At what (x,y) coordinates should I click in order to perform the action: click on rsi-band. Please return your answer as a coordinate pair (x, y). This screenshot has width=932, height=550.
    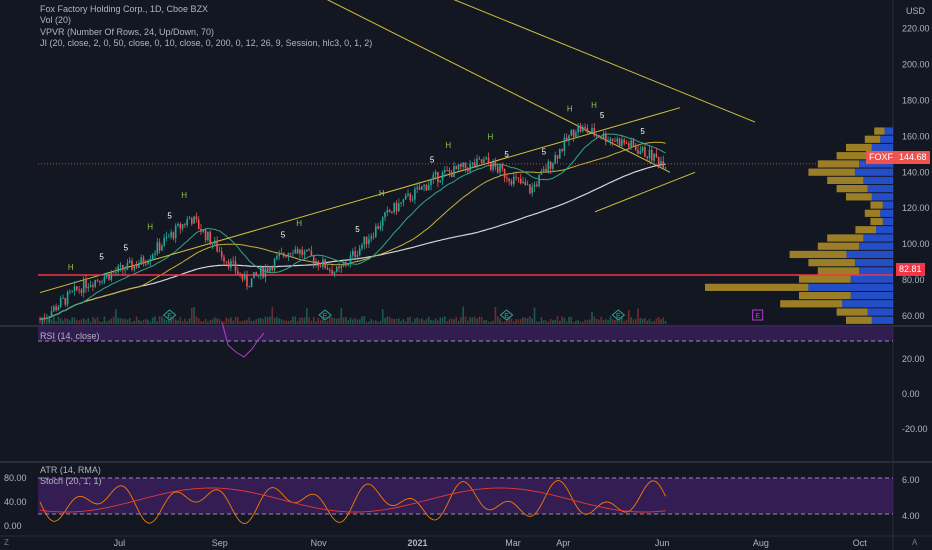
    Looking at the image, I should click on (465, 333).